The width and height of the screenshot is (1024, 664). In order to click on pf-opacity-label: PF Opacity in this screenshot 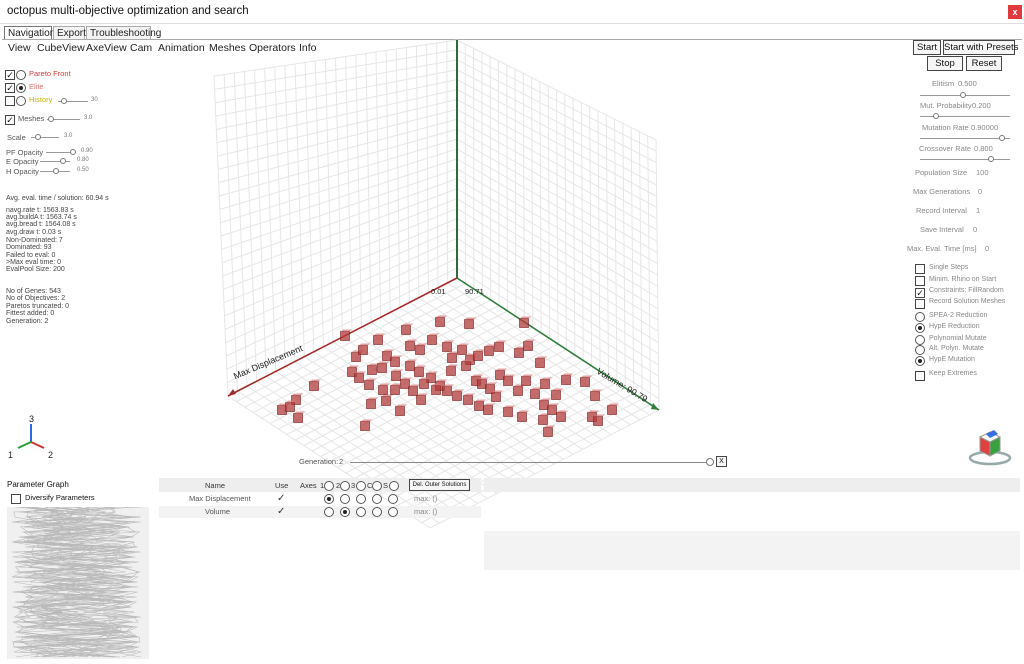, I will do `click(25, 152)`.